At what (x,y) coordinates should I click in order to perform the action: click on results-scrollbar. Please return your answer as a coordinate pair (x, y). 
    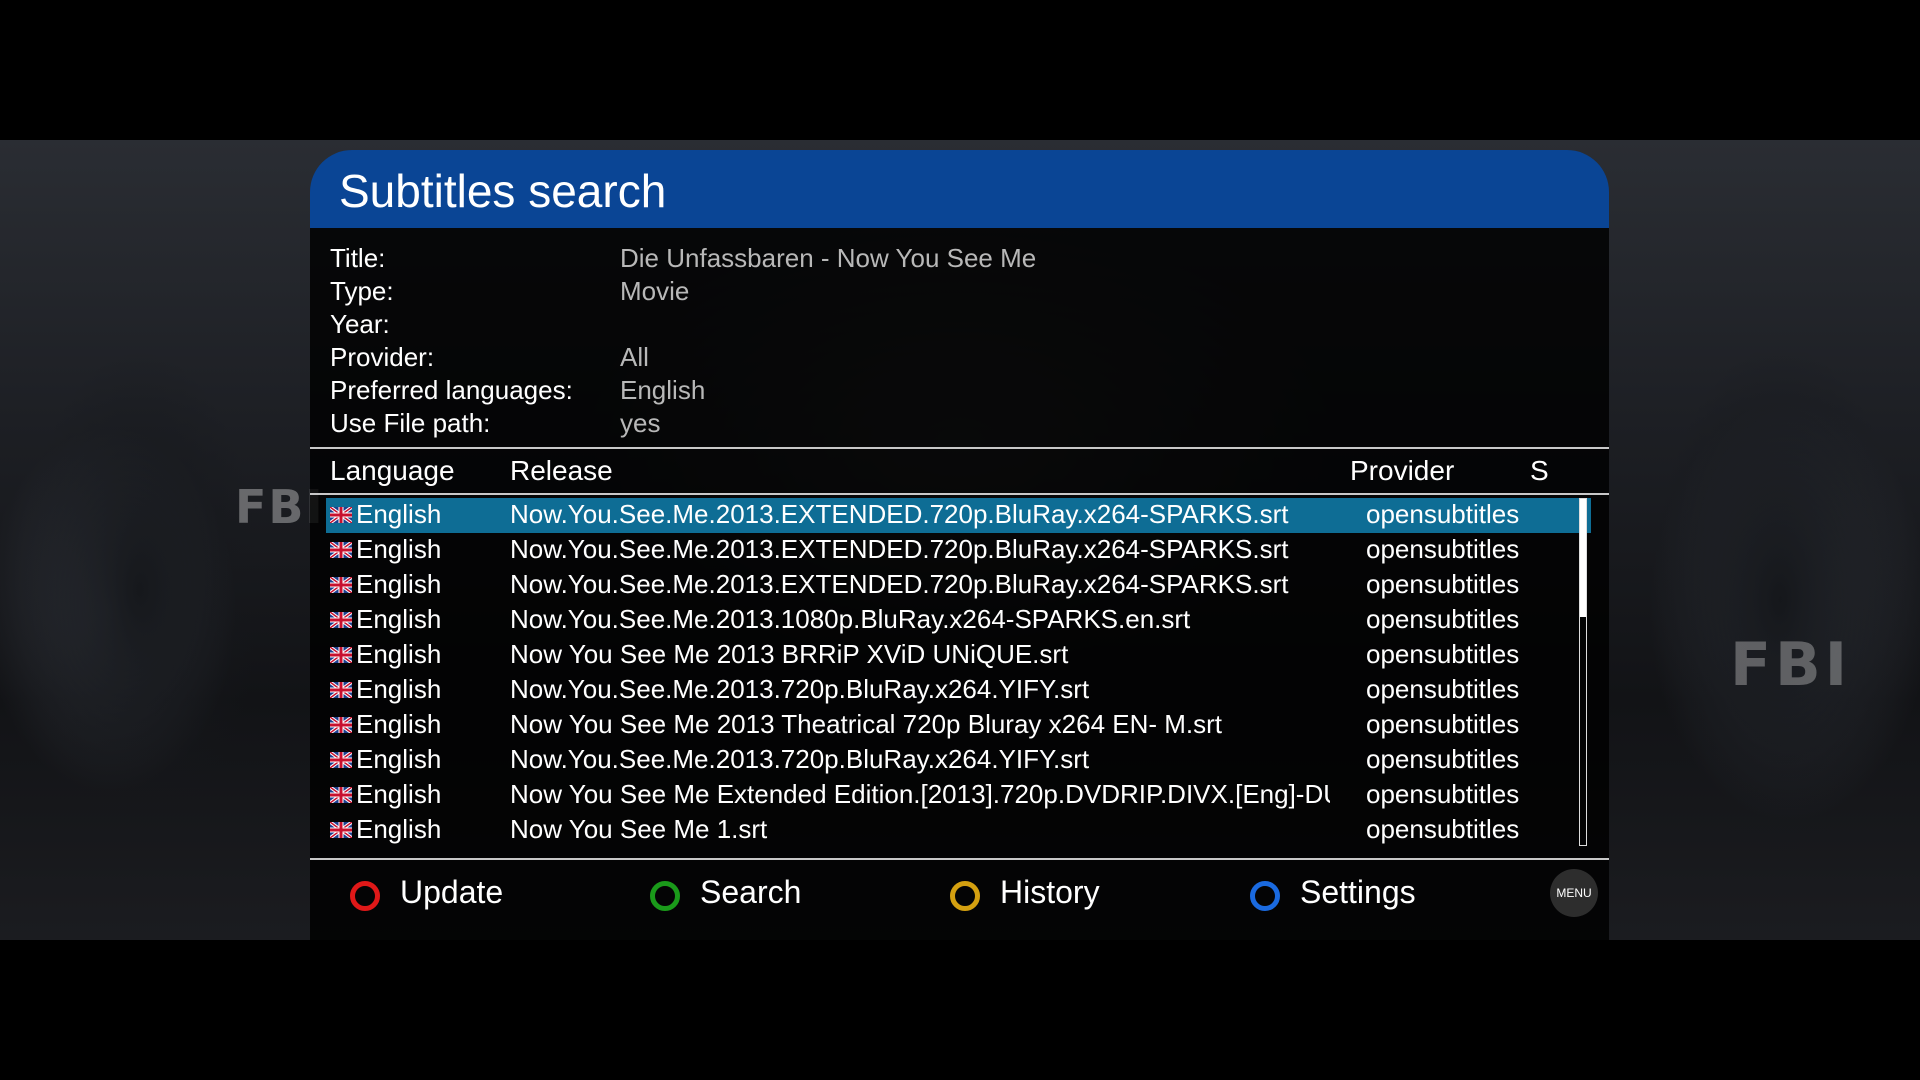
    Looking at the image, I should click on (1583, 672).